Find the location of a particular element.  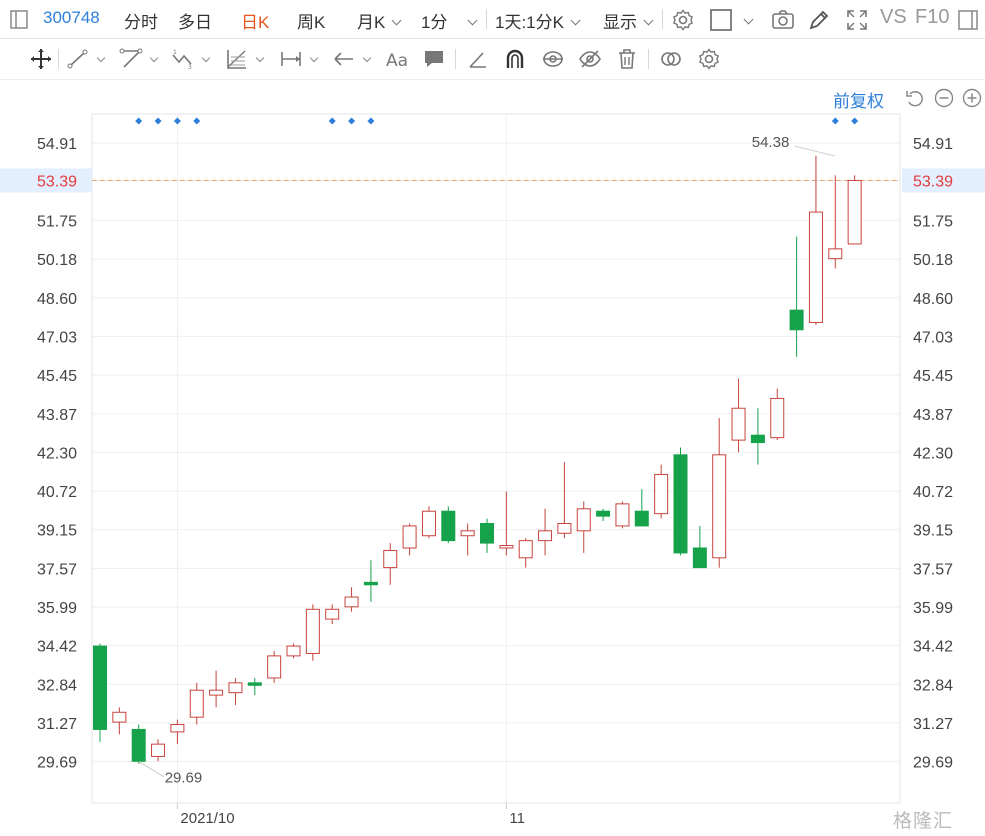

event-dots is located at coordinates (497, 121).